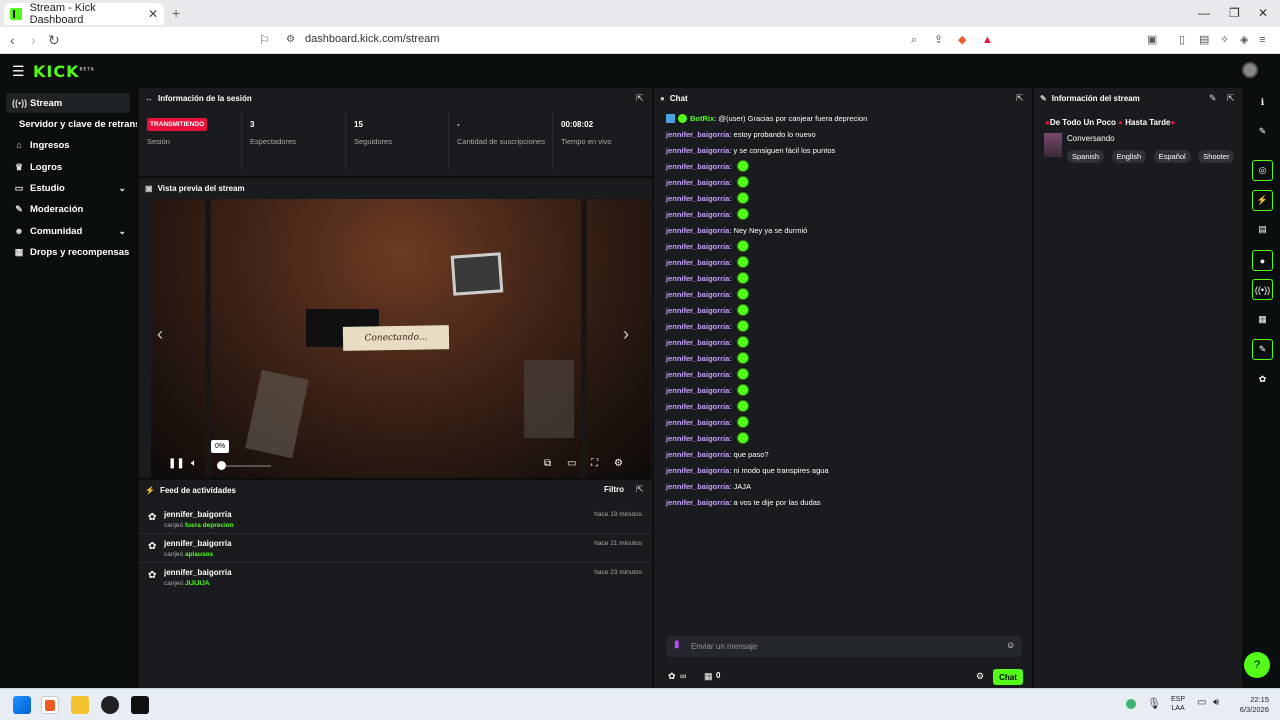 The image size is (1280, 720). I want to click on chat-message-input, so click(841, 646).